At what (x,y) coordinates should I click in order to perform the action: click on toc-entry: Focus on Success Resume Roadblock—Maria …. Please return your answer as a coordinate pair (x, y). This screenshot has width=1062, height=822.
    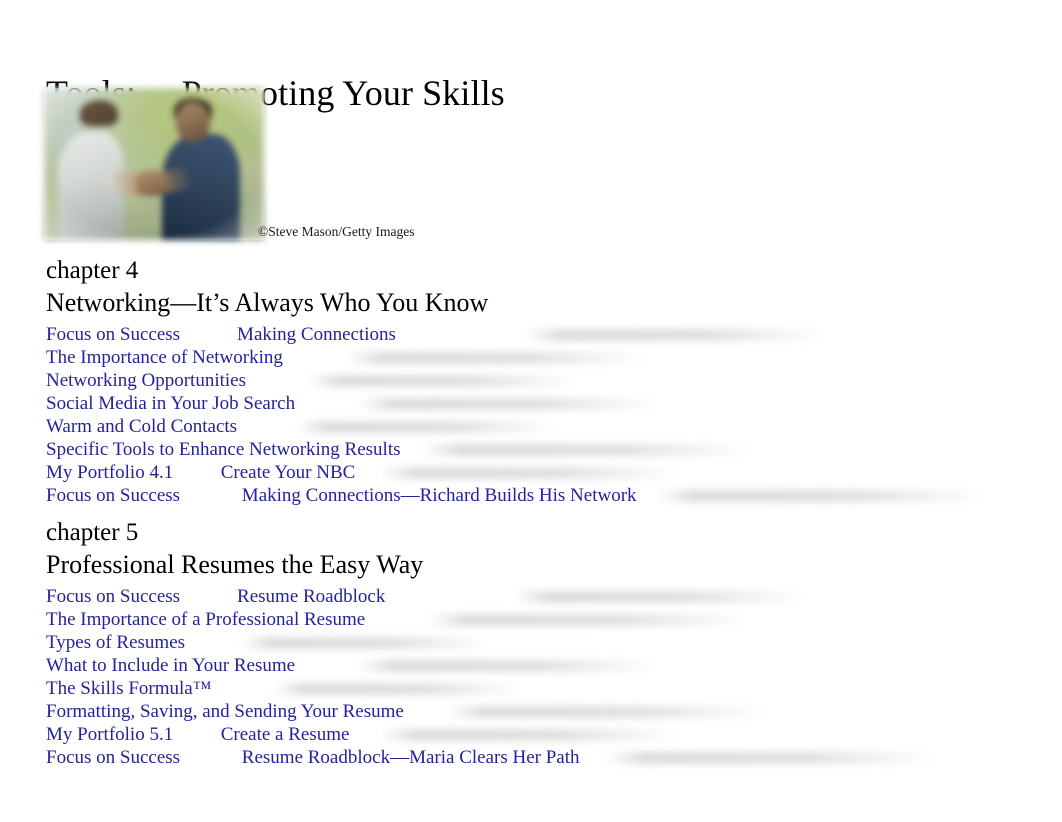
    Looking at the image, I should click on (536, 757).